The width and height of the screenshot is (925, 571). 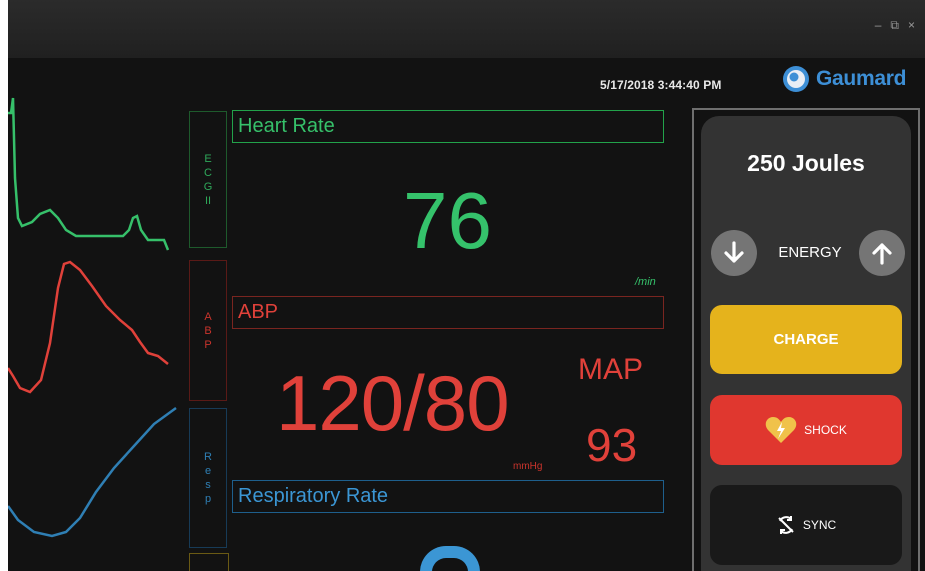 I want to click on arrow-down-icon, so click(x=734, y=252).